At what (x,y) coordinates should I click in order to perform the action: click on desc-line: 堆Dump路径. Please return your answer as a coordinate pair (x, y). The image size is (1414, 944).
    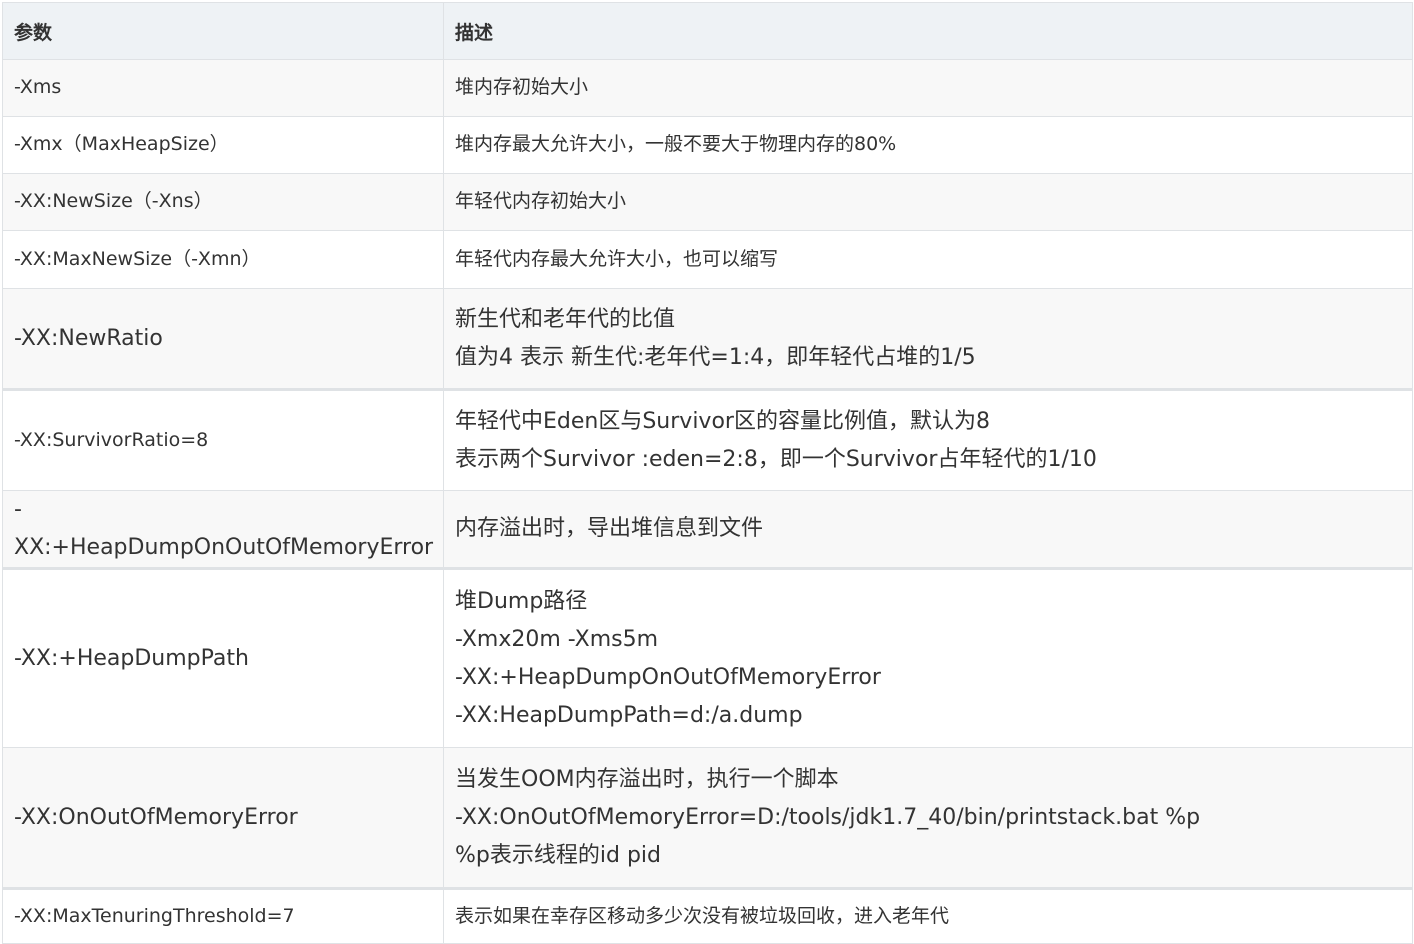
    Looking at the image, I should click on (521, 601).